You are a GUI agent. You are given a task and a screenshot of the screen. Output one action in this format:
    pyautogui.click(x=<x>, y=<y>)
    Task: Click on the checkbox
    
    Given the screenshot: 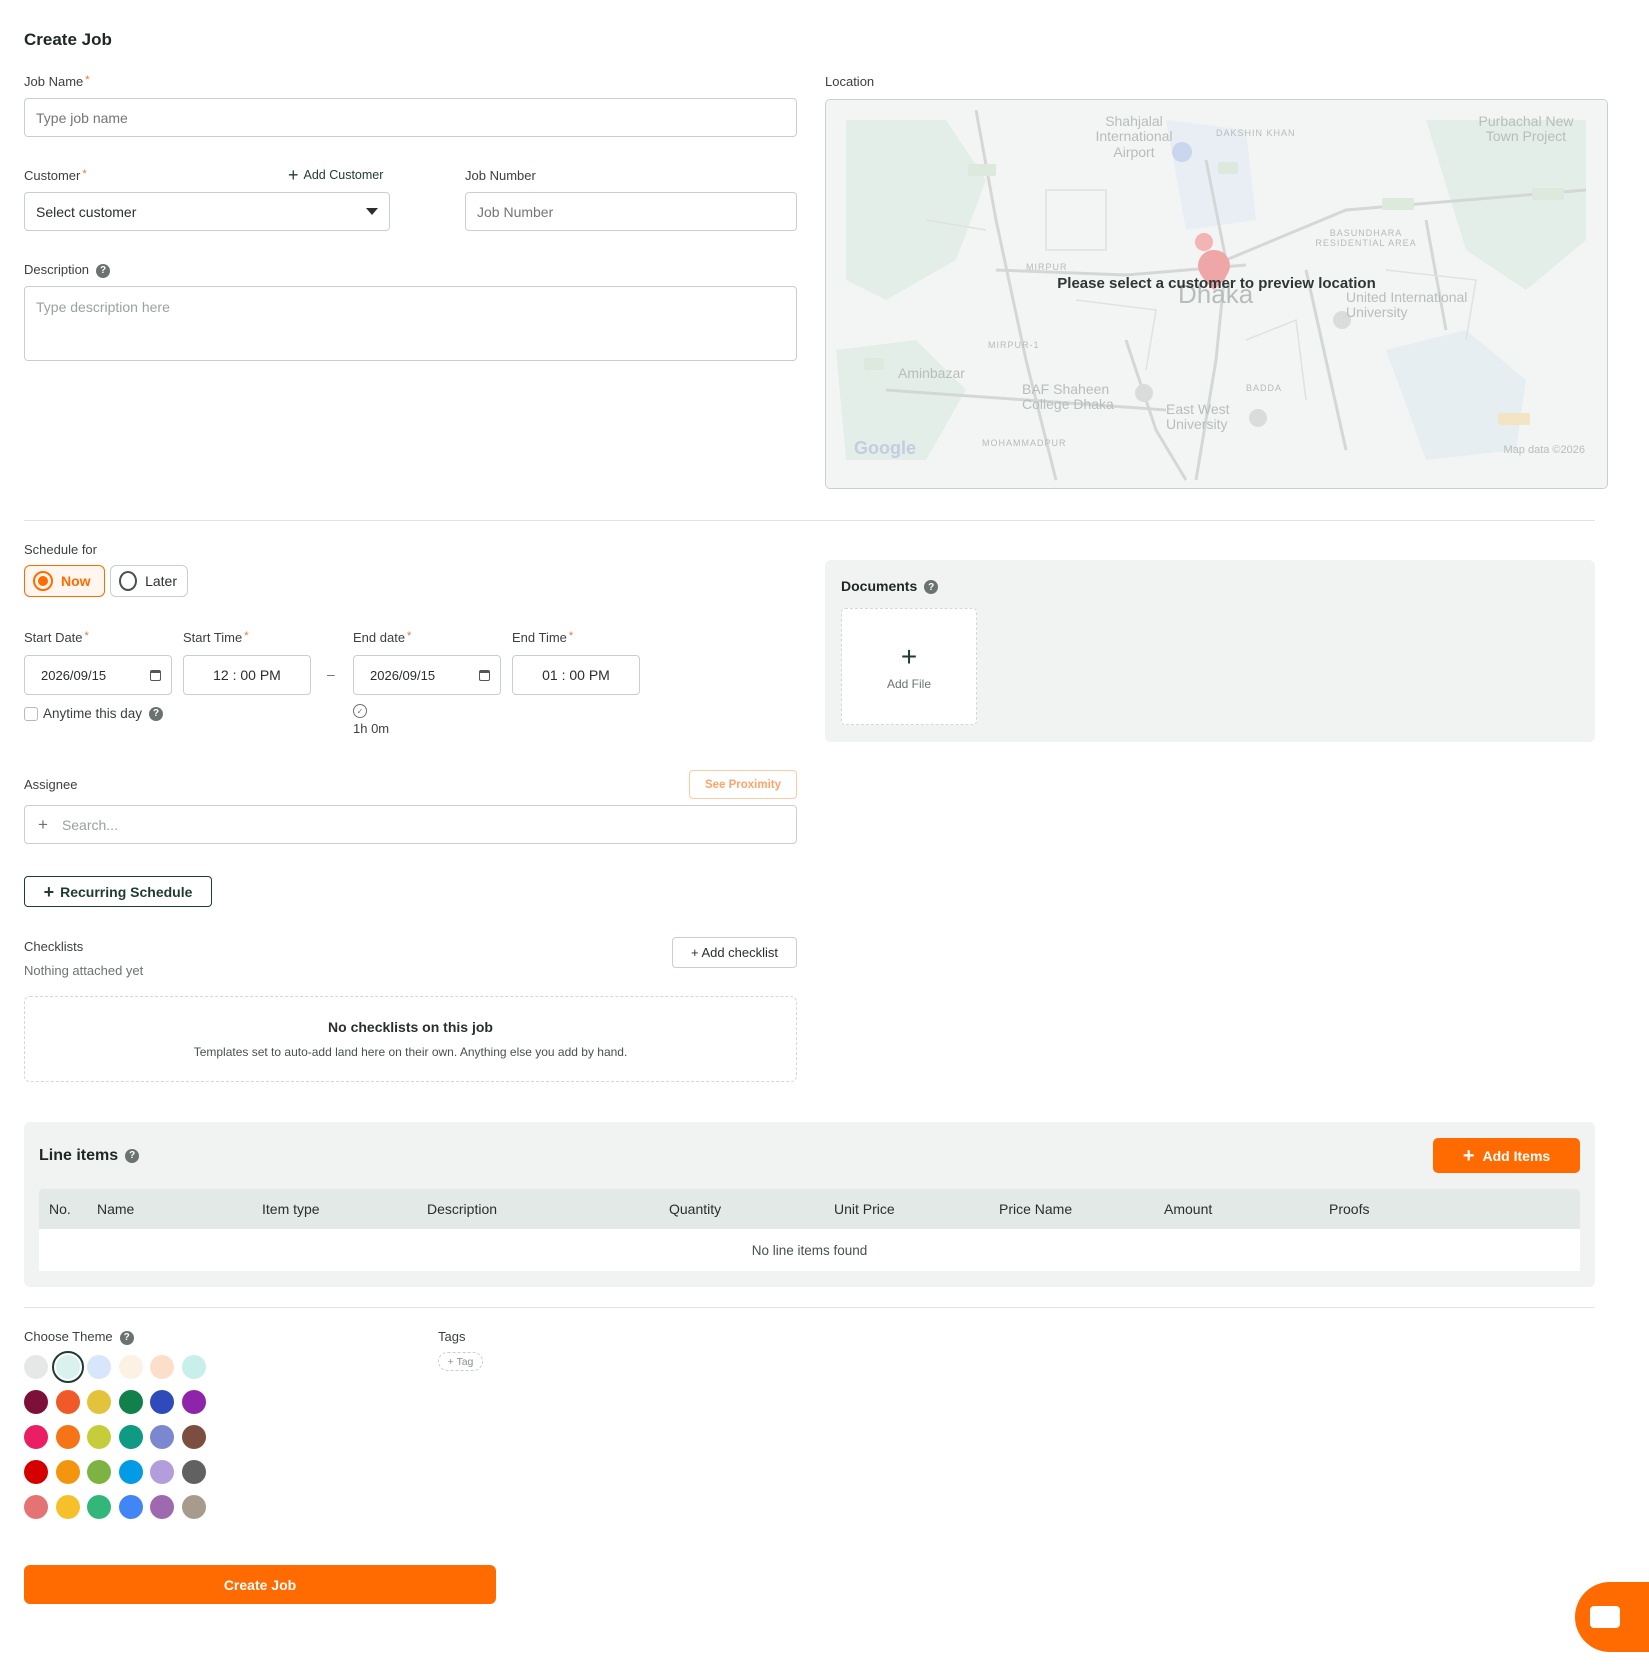 What is the action you would take?
    pyautogui.click(x=31, y=713)
    